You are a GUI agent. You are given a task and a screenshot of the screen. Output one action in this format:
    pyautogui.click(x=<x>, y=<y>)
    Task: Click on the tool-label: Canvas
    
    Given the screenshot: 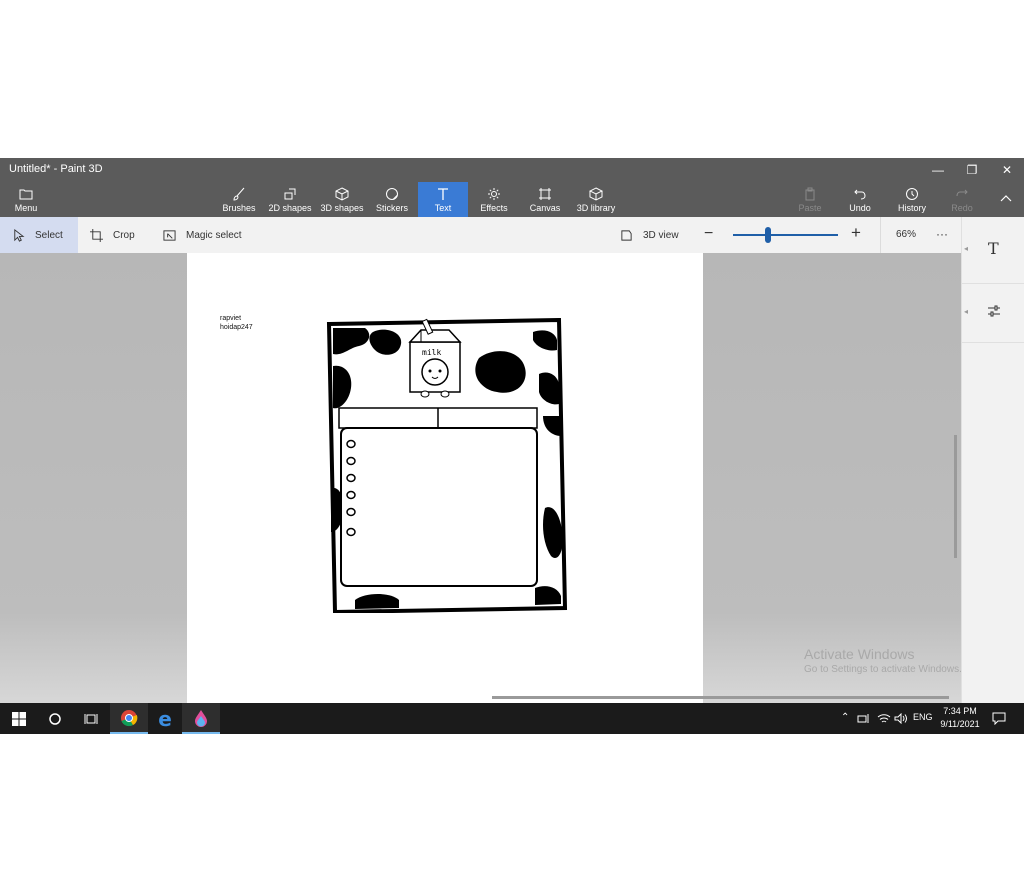 What is the action you would take?
    pyautogui.click(x=545, y=207)
    